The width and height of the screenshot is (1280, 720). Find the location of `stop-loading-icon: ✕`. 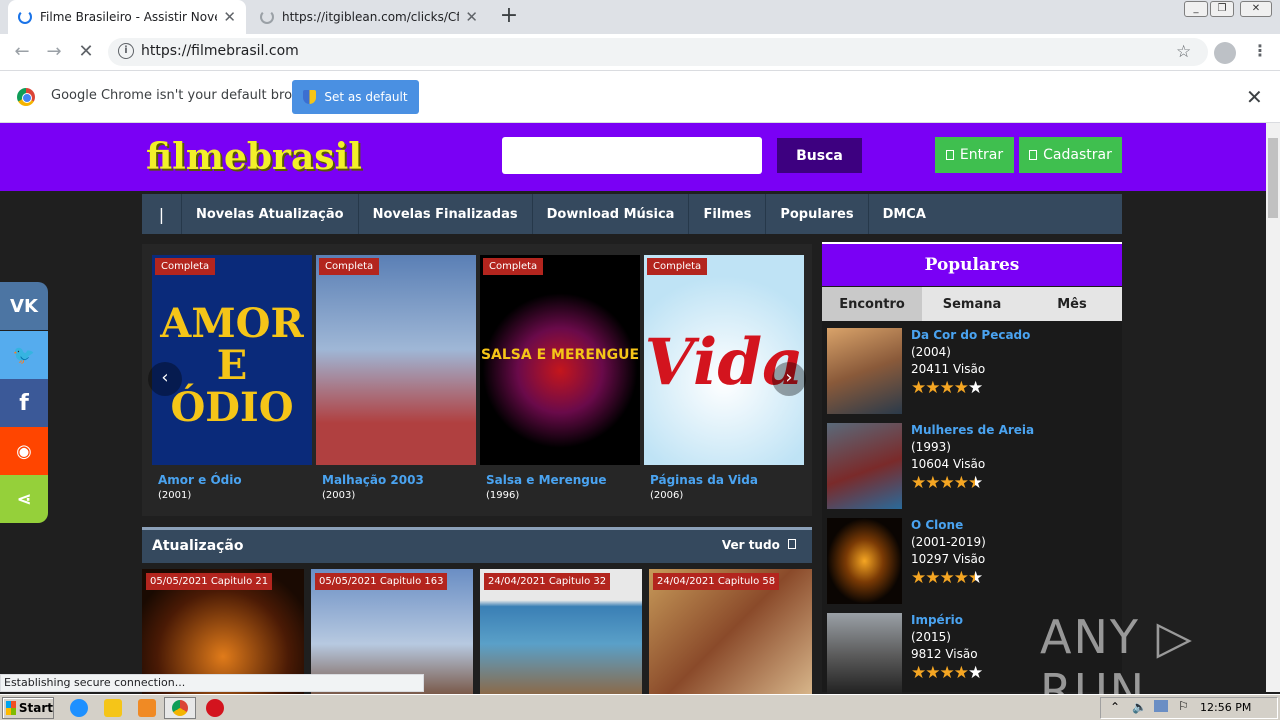

stop-loading-icon: ✕ is located at coordinates (86, 53).